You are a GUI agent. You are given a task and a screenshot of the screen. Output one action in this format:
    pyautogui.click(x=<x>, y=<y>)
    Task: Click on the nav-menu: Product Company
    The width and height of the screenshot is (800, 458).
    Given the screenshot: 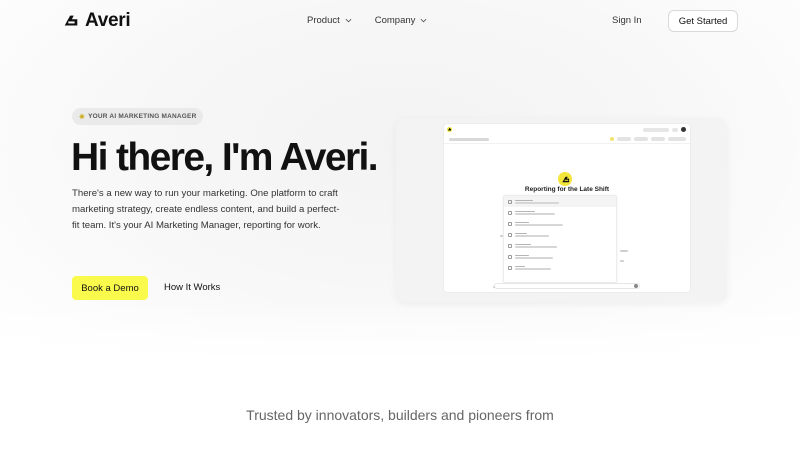 What is the action you would take?
    pyautogui.click(x=367, y=20)
    